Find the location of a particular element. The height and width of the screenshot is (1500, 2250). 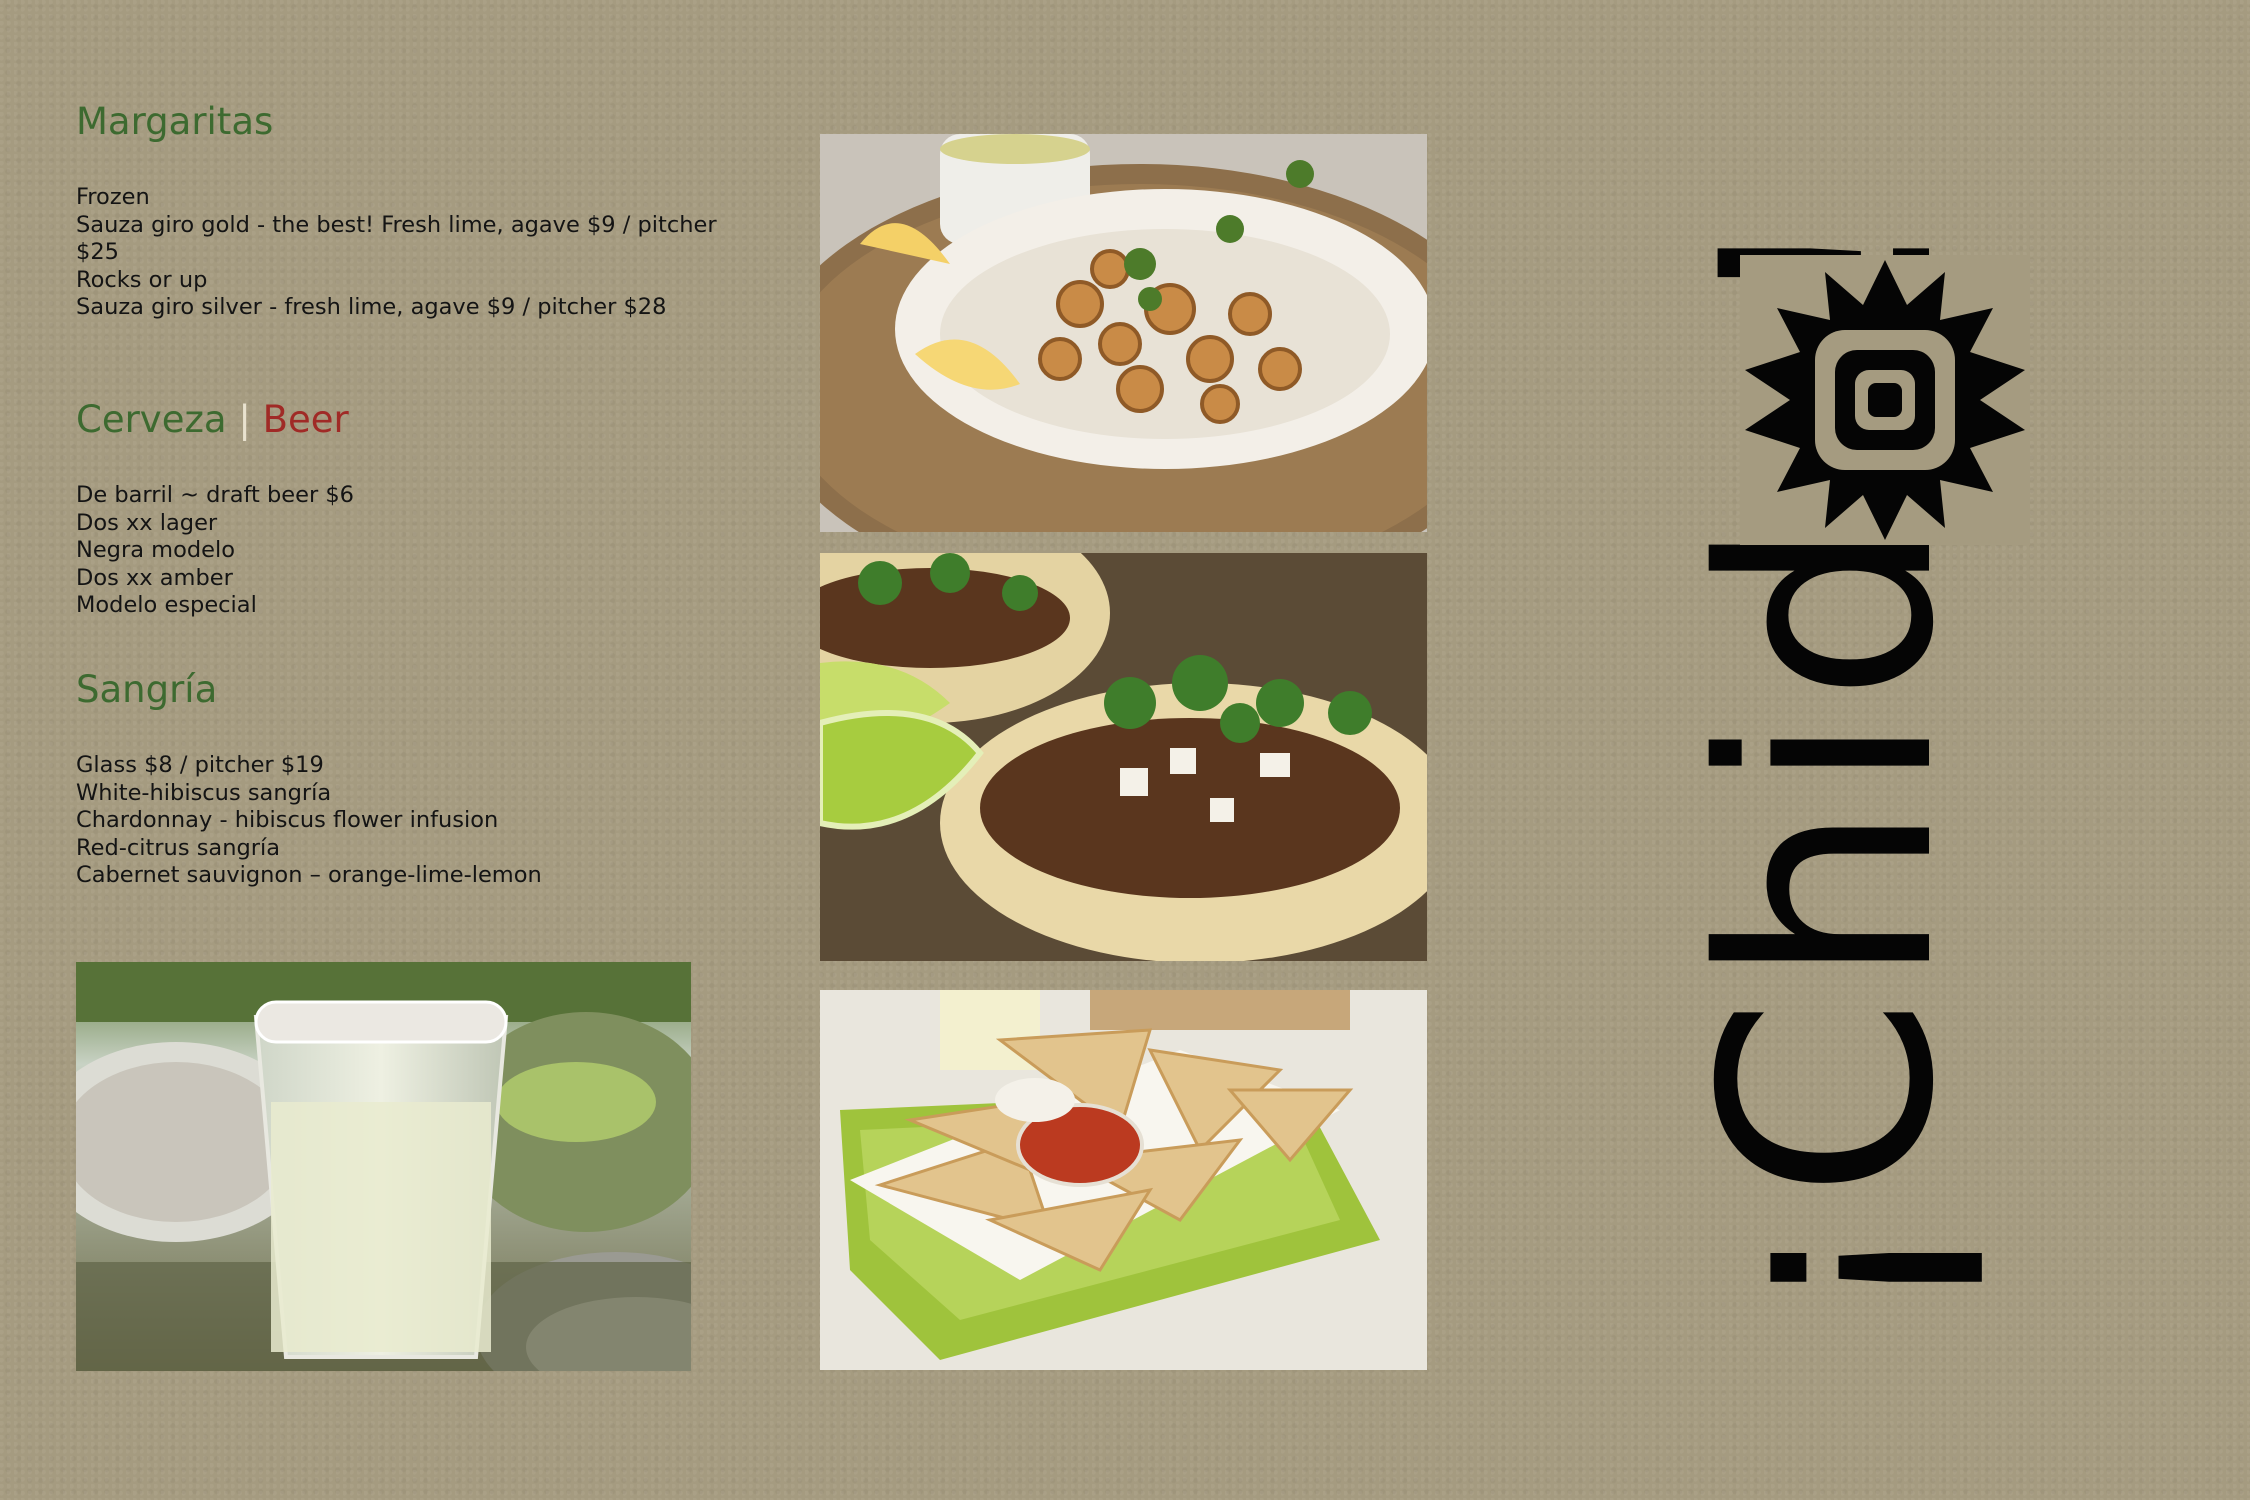

calamari-photo is located at coordinates (1123, 333).